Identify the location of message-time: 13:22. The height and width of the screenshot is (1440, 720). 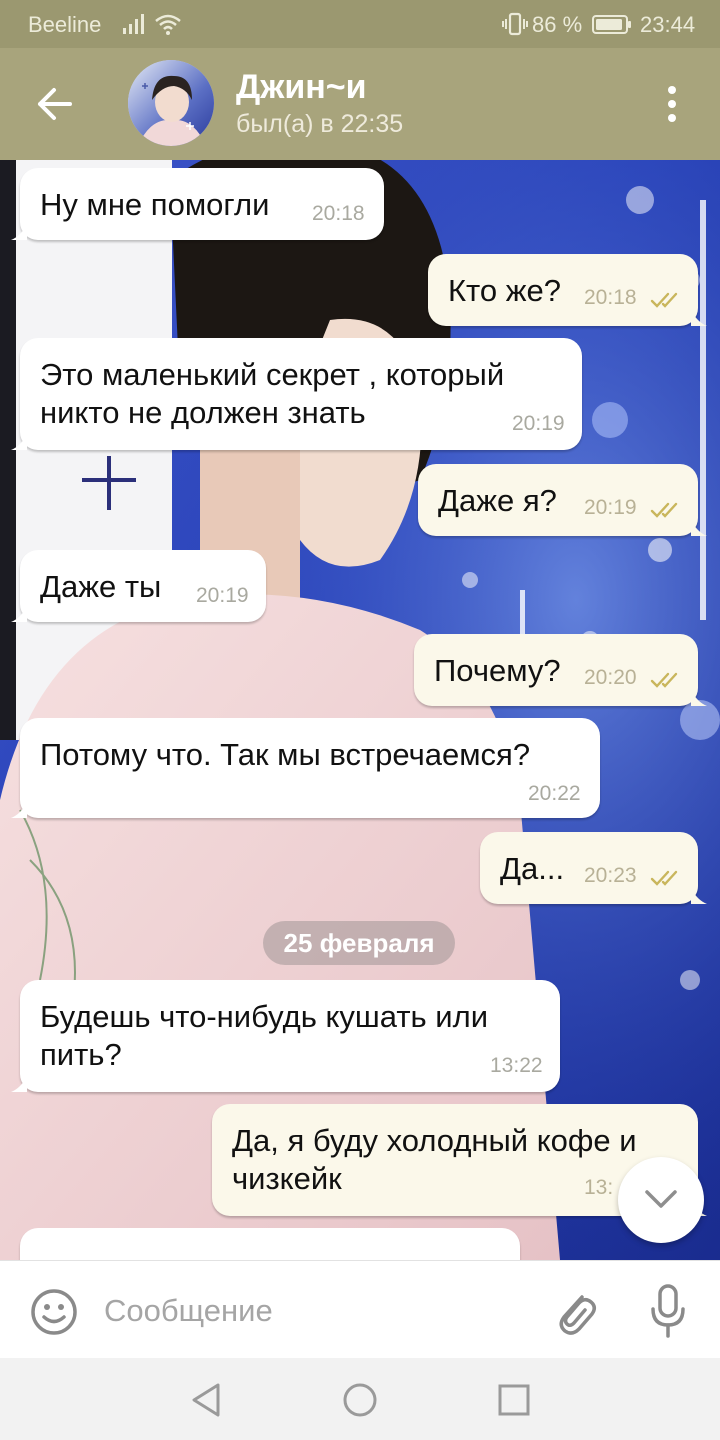
(516, 1065).